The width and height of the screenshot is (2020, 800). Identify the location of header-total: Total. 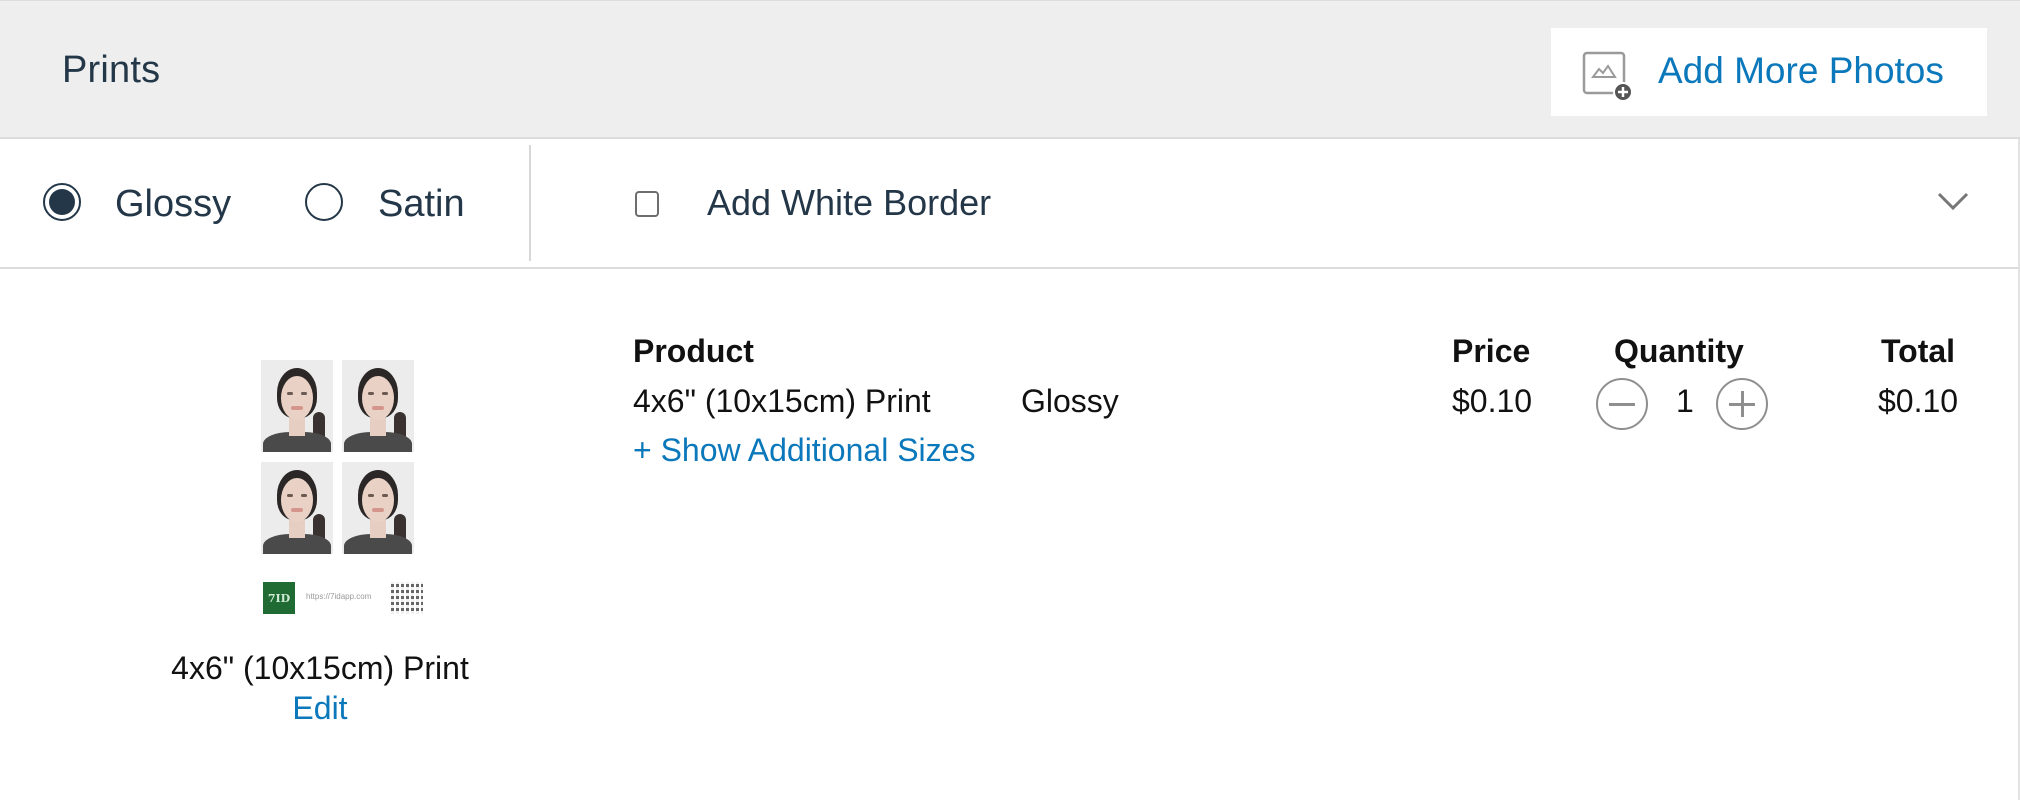
(1918, 351).